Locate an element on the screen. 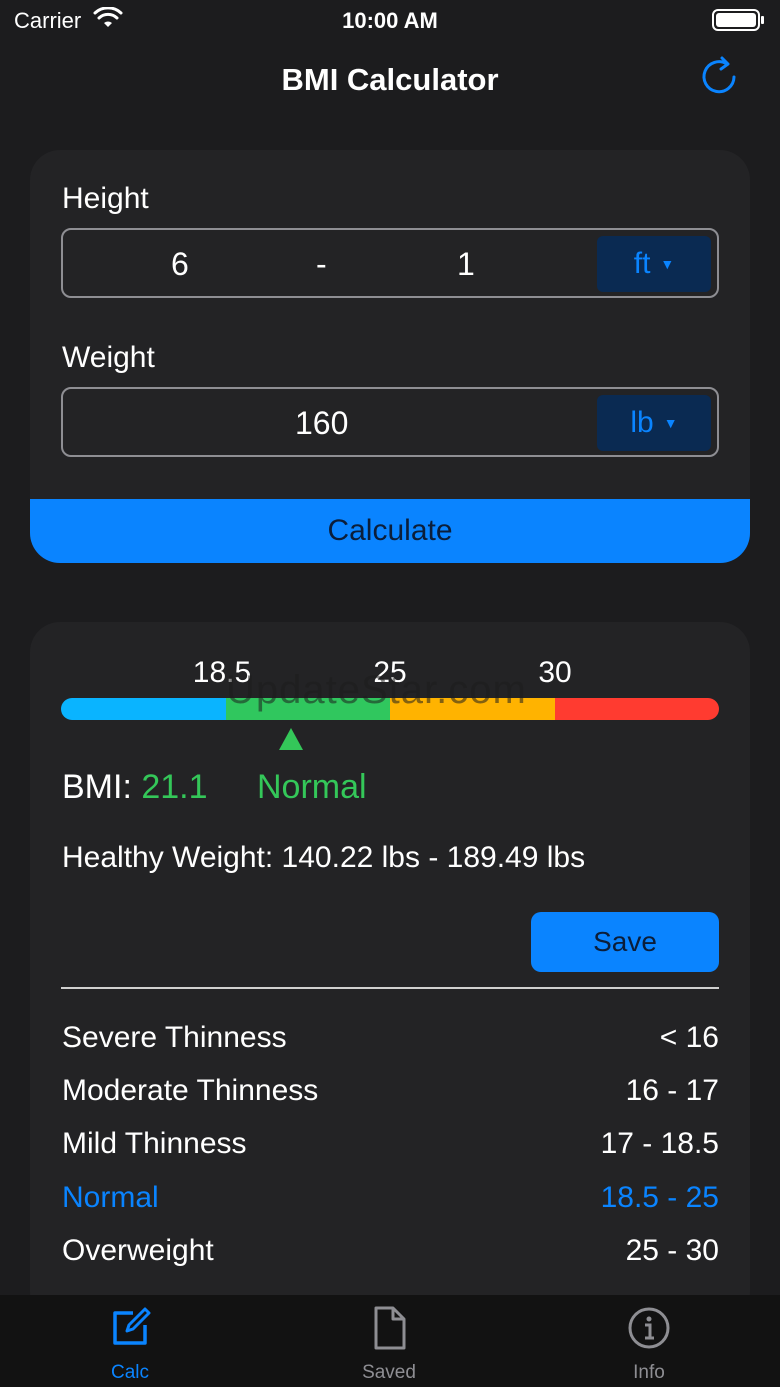  tab-label: Saved is located at coordinates (389, 1372).